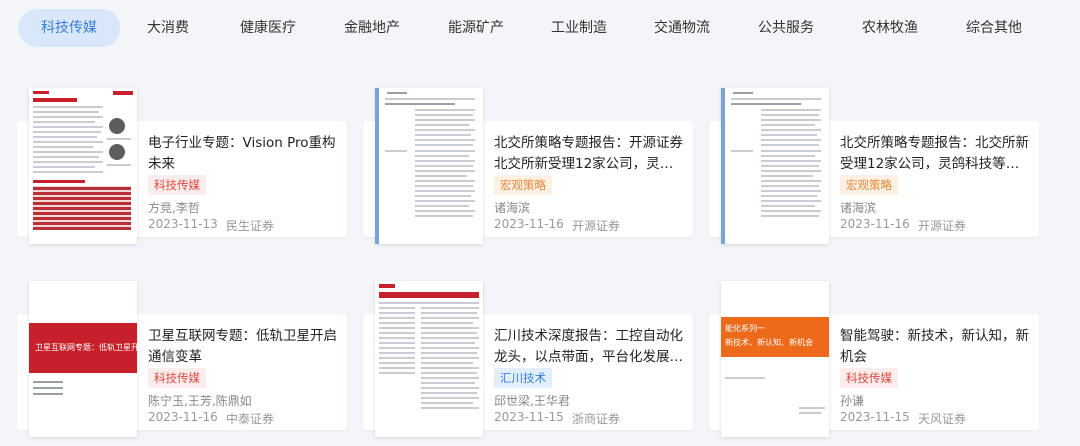 This screenshot has height=446, width=1080. I want to click on tab-industrial: 工业制造, so click(579, 28).